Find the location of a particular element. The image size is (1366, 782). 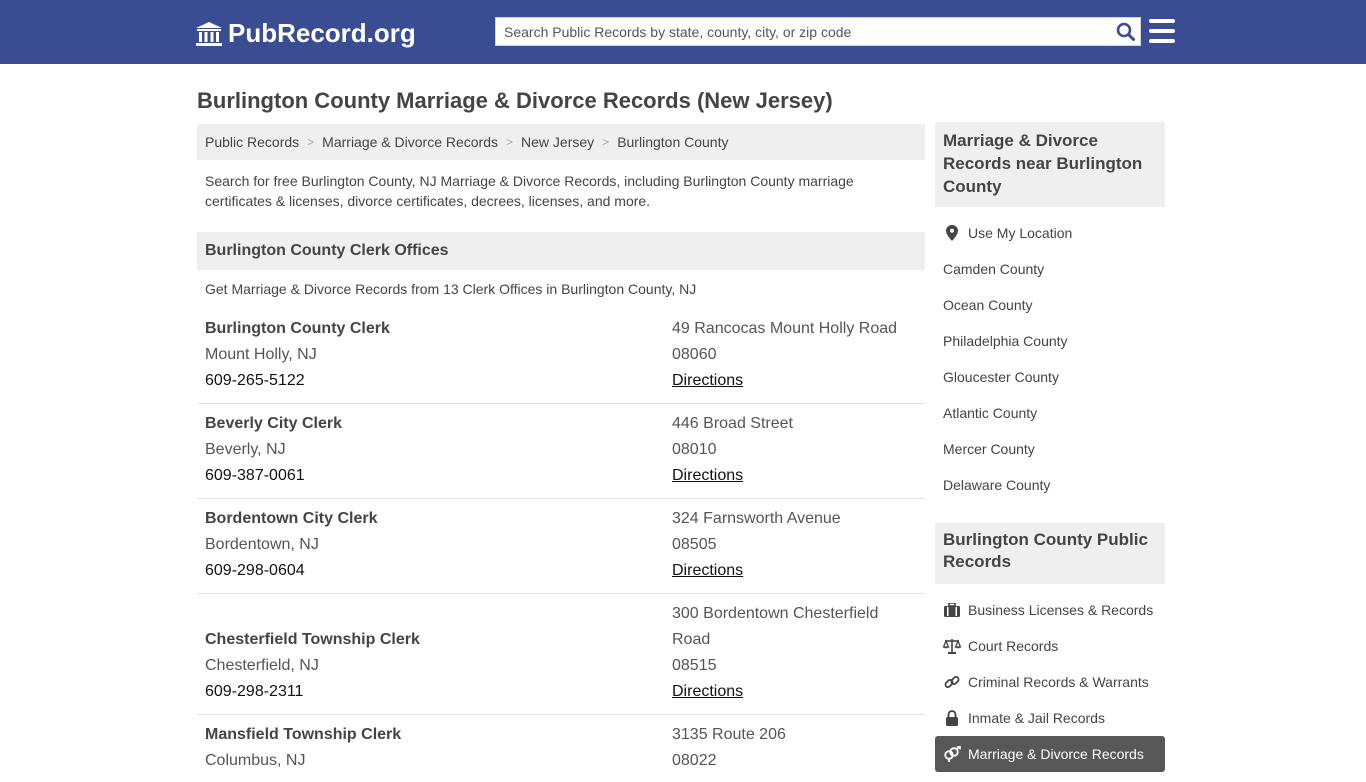

nearby-county-link: Gloucester County is located at coordinates (1001, 377).